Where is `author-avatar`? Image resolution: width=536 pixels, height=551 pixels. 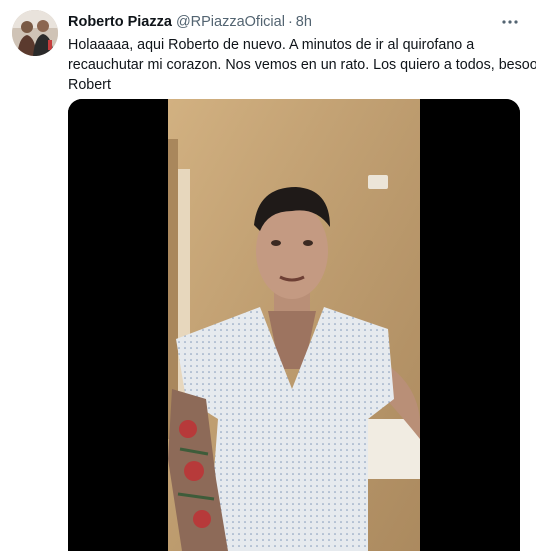
author-avatar is located at coordinates (35, 33).